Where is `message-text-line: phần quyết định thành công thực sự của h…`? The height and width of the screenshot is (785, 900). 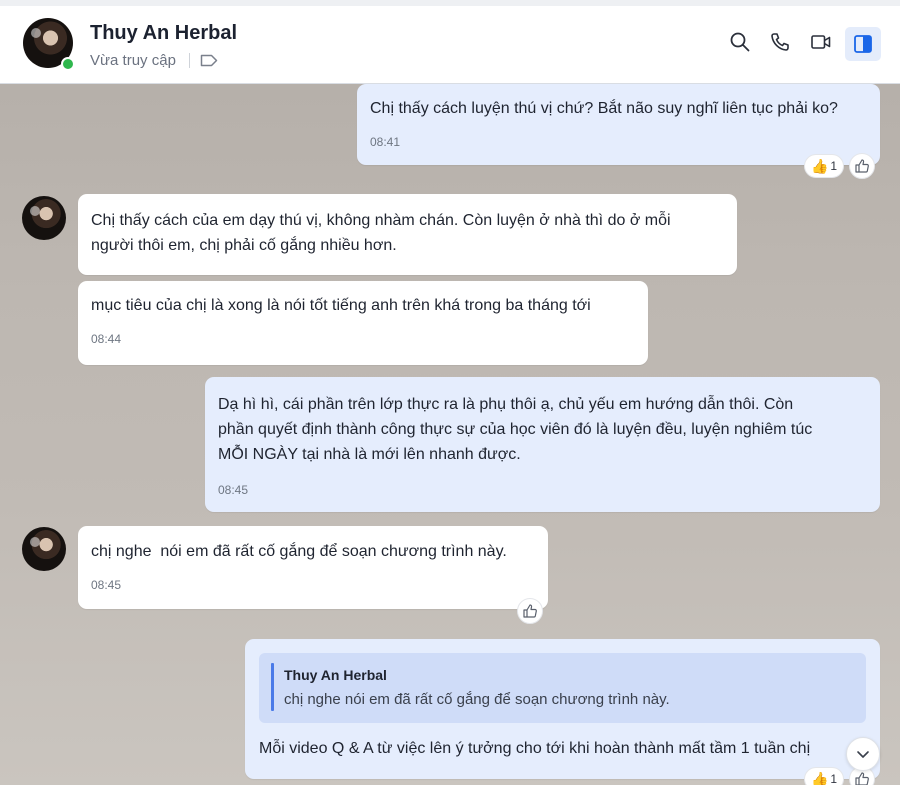
message-text-line: phần quyết định thành công thực sự của h… is located at coordinates (515, 429).